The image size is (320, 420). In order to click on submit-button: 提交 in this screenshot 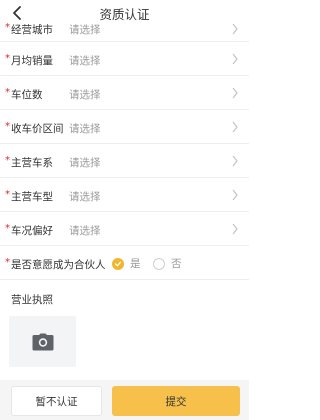, I will do `click(176, 401)`.